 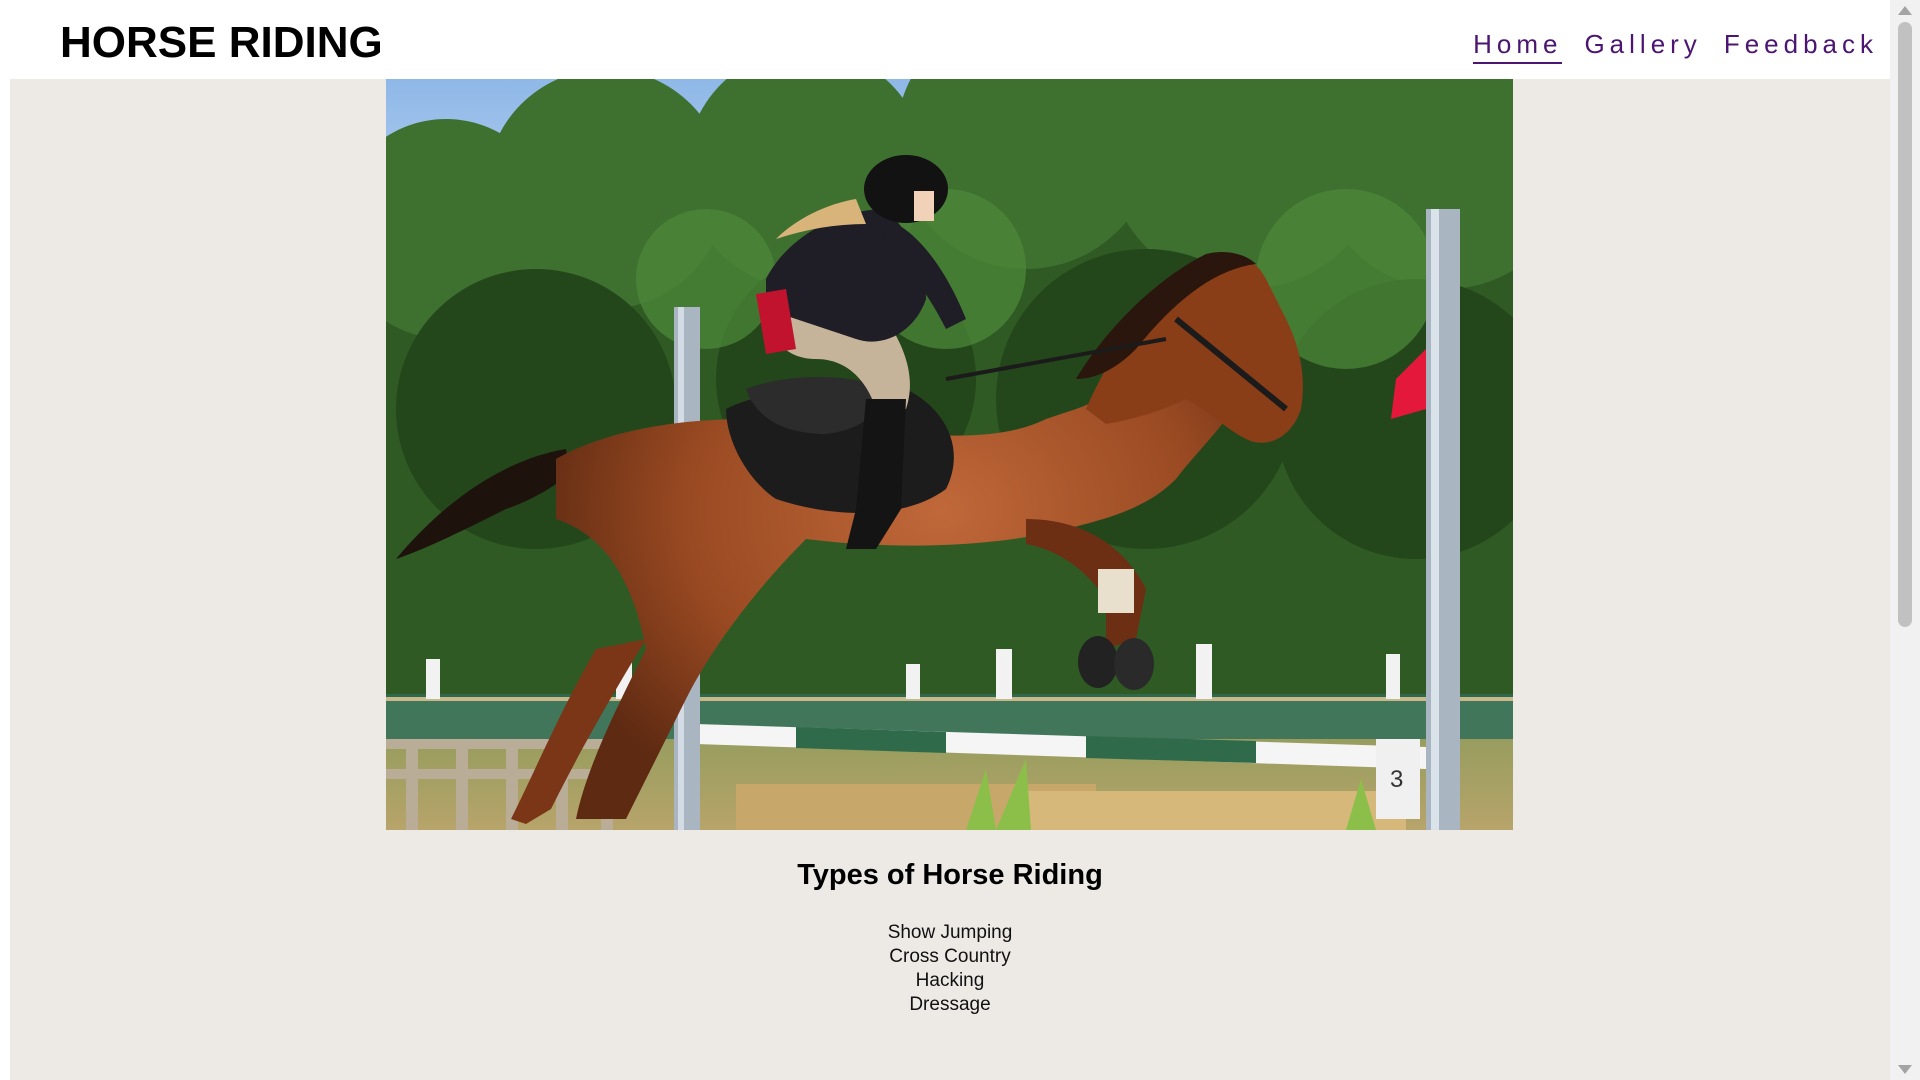 What do you see at coordinates (1801, 45) in the screenshot?
I see `nav-link-feedback: Feedback` at bounding box center [1801, 45].